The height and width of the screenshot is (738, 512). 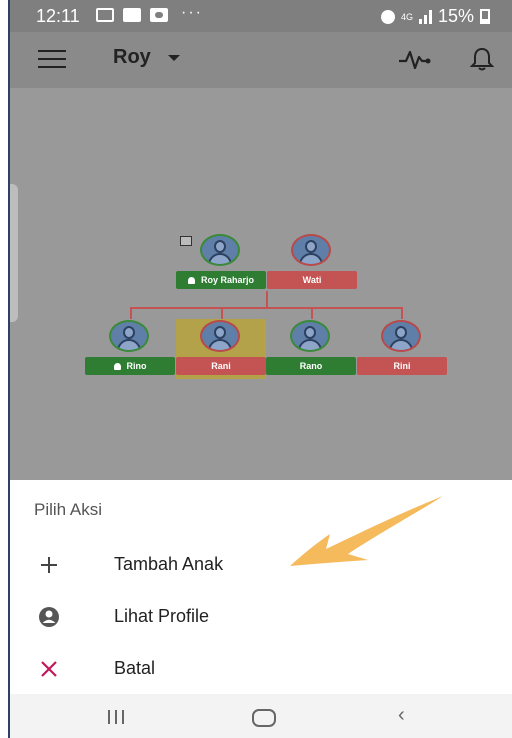 What do you see at coordinates (14, 253) in the screenshot?
I see `drawer-handle` at bounding box center [14, 253].